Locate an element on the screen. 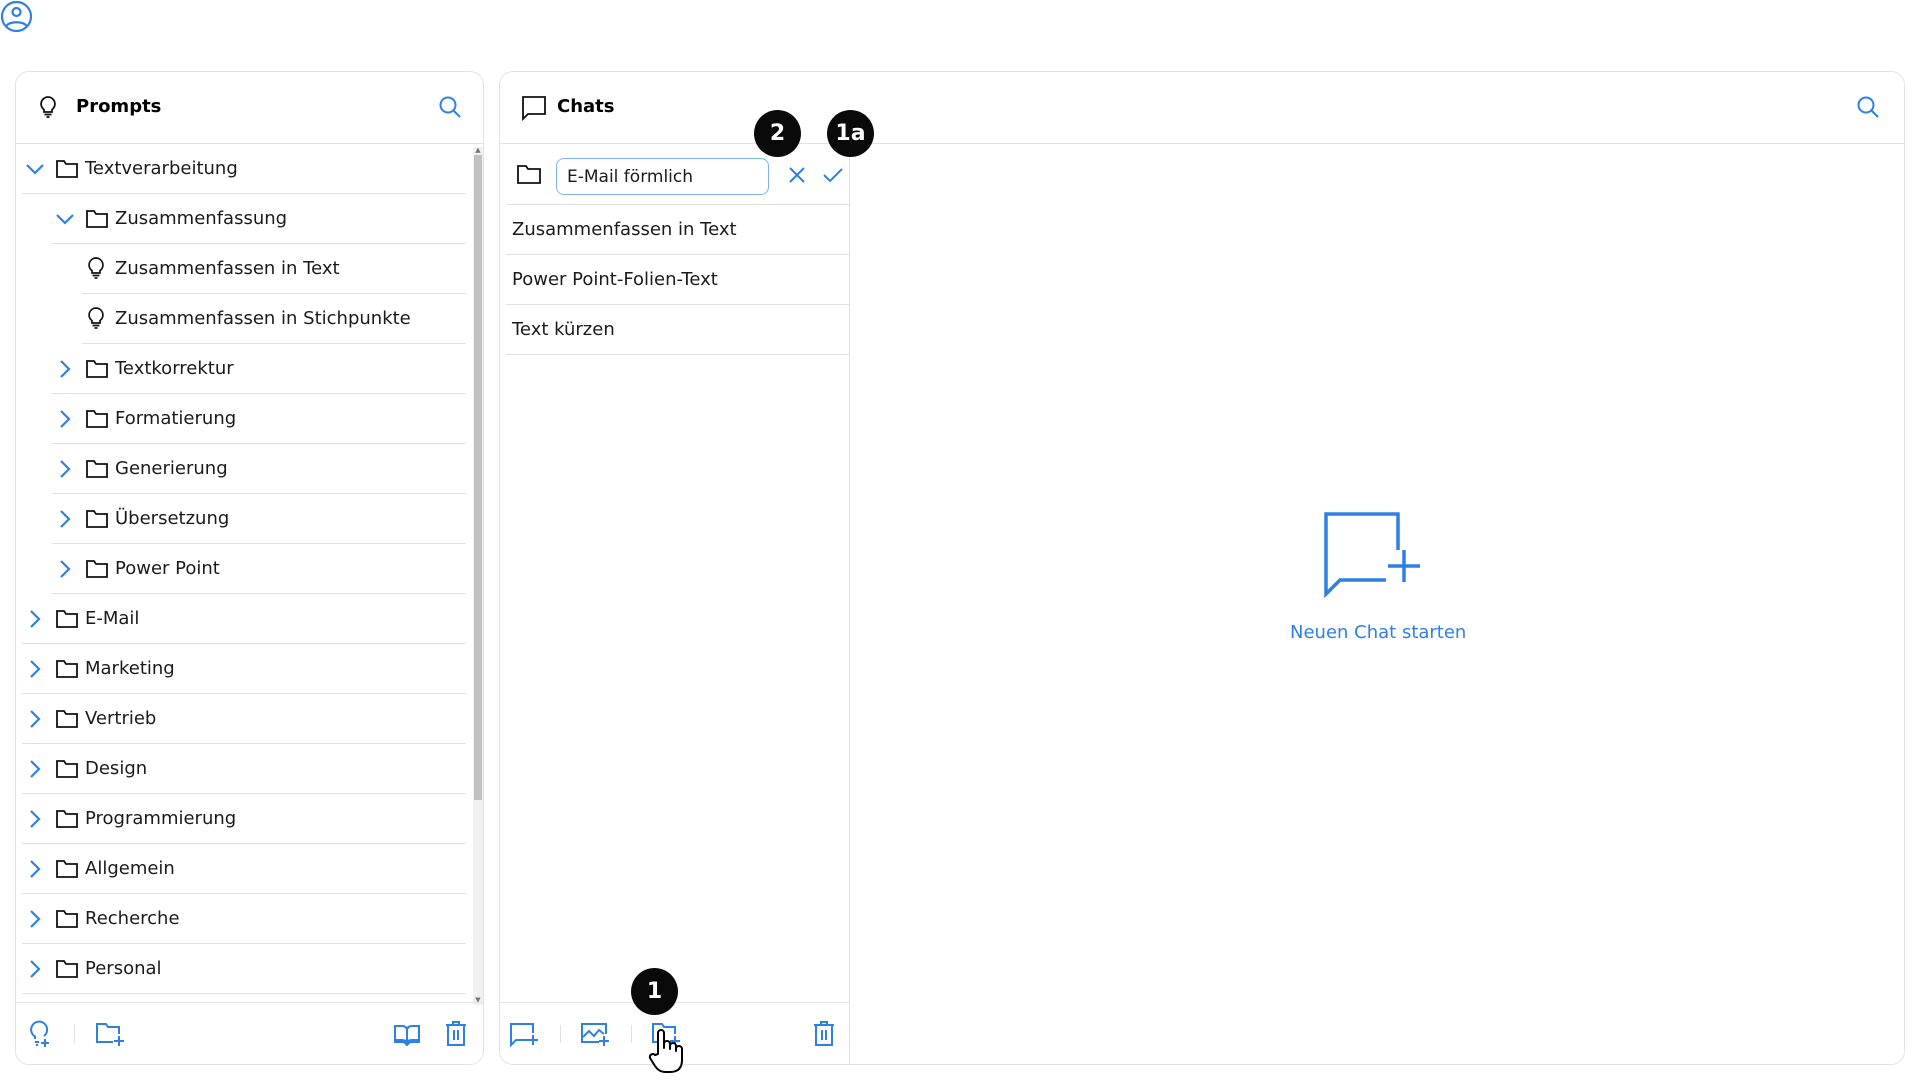 The height and width of the screenshot is (1080, 1920). tree-item-label: Power Point is located at coordinates (167, 568).